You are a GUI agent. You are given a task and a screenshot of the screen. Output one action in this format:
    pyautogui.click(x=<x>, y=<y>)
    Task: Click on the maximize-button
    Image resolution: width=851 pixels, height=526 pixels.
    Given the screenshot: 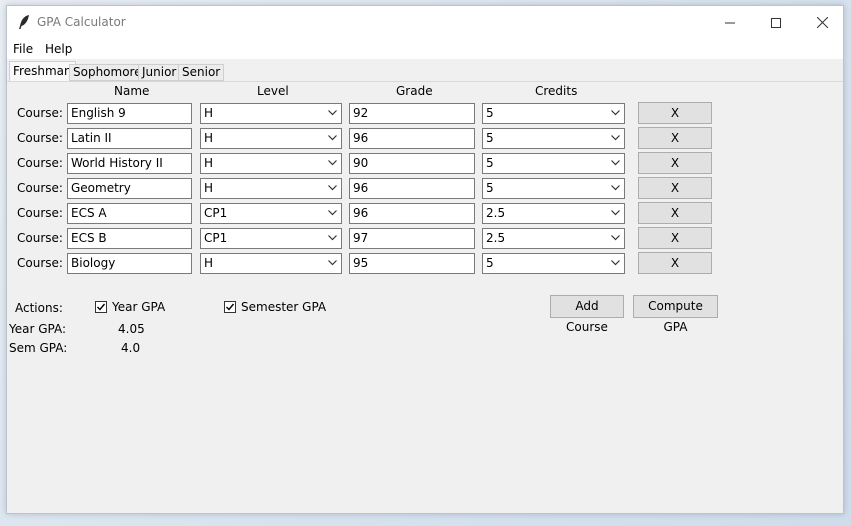 What is the action you would take?
    pyautogui.click(x=776, y=22)
    